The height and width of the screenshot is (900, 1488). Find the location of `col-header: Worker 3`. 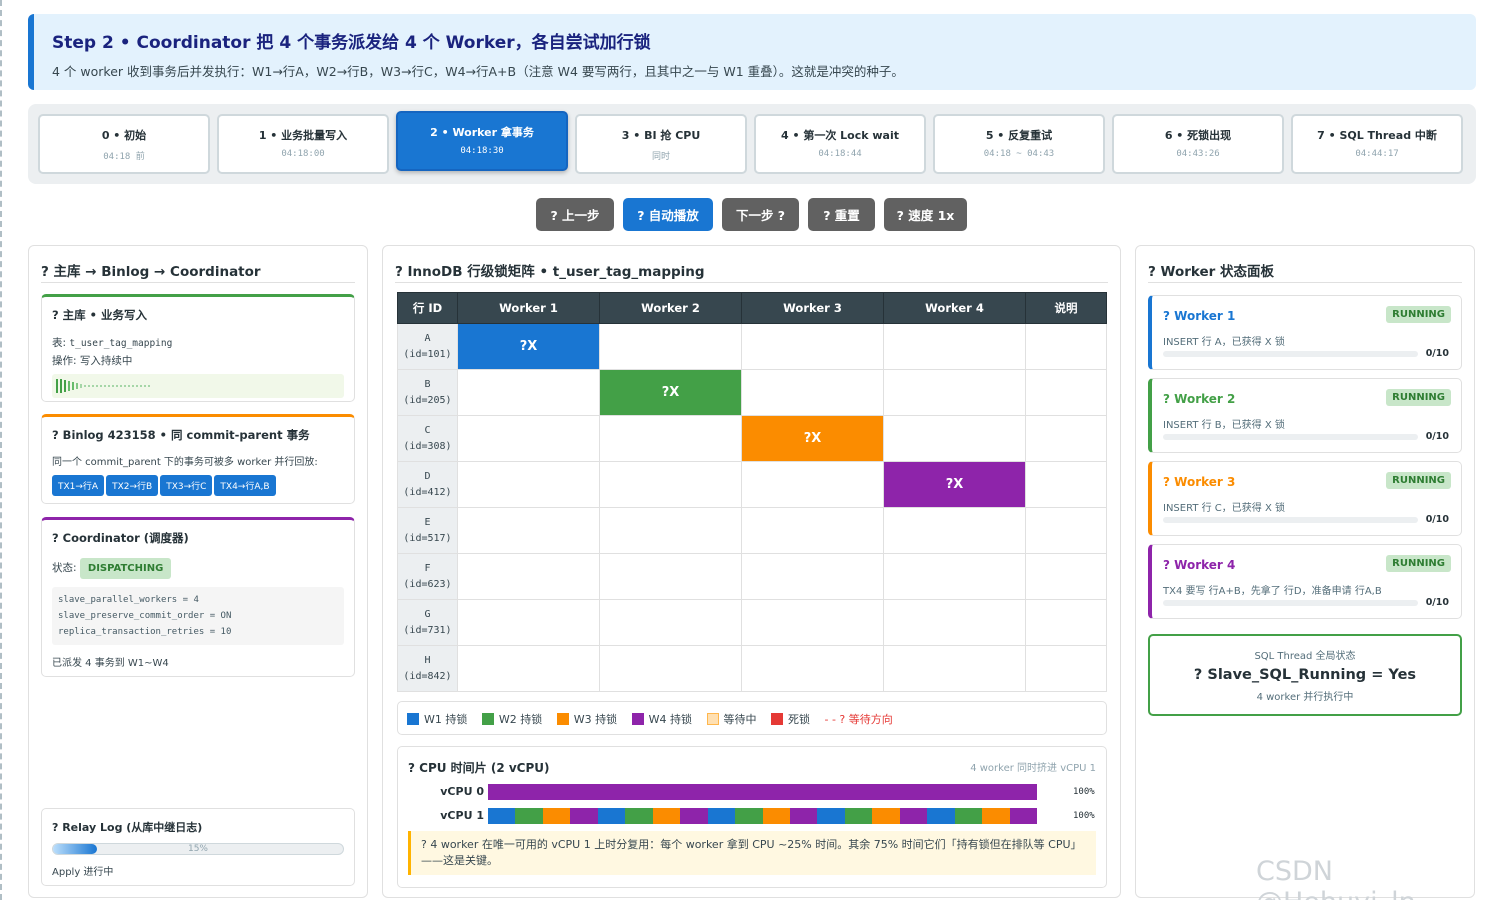

col-header: Worker 3 is located at coordinates (812, 308).